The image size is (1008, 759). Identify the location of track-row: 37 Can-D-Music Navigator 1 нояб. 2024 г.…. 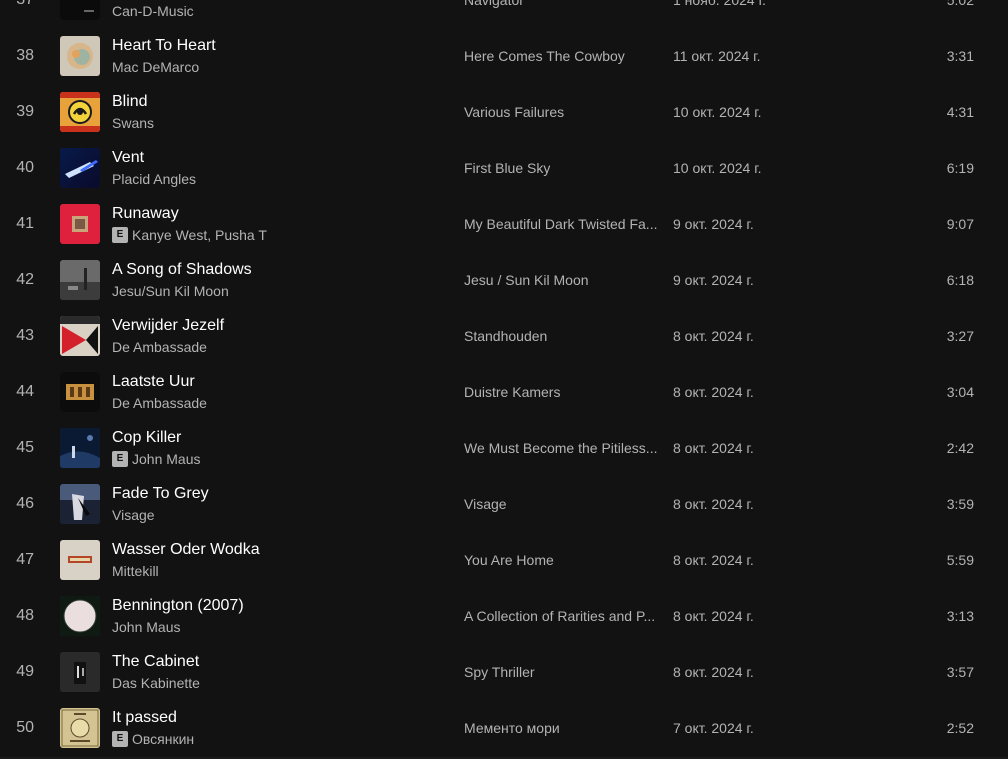
(504, 14).